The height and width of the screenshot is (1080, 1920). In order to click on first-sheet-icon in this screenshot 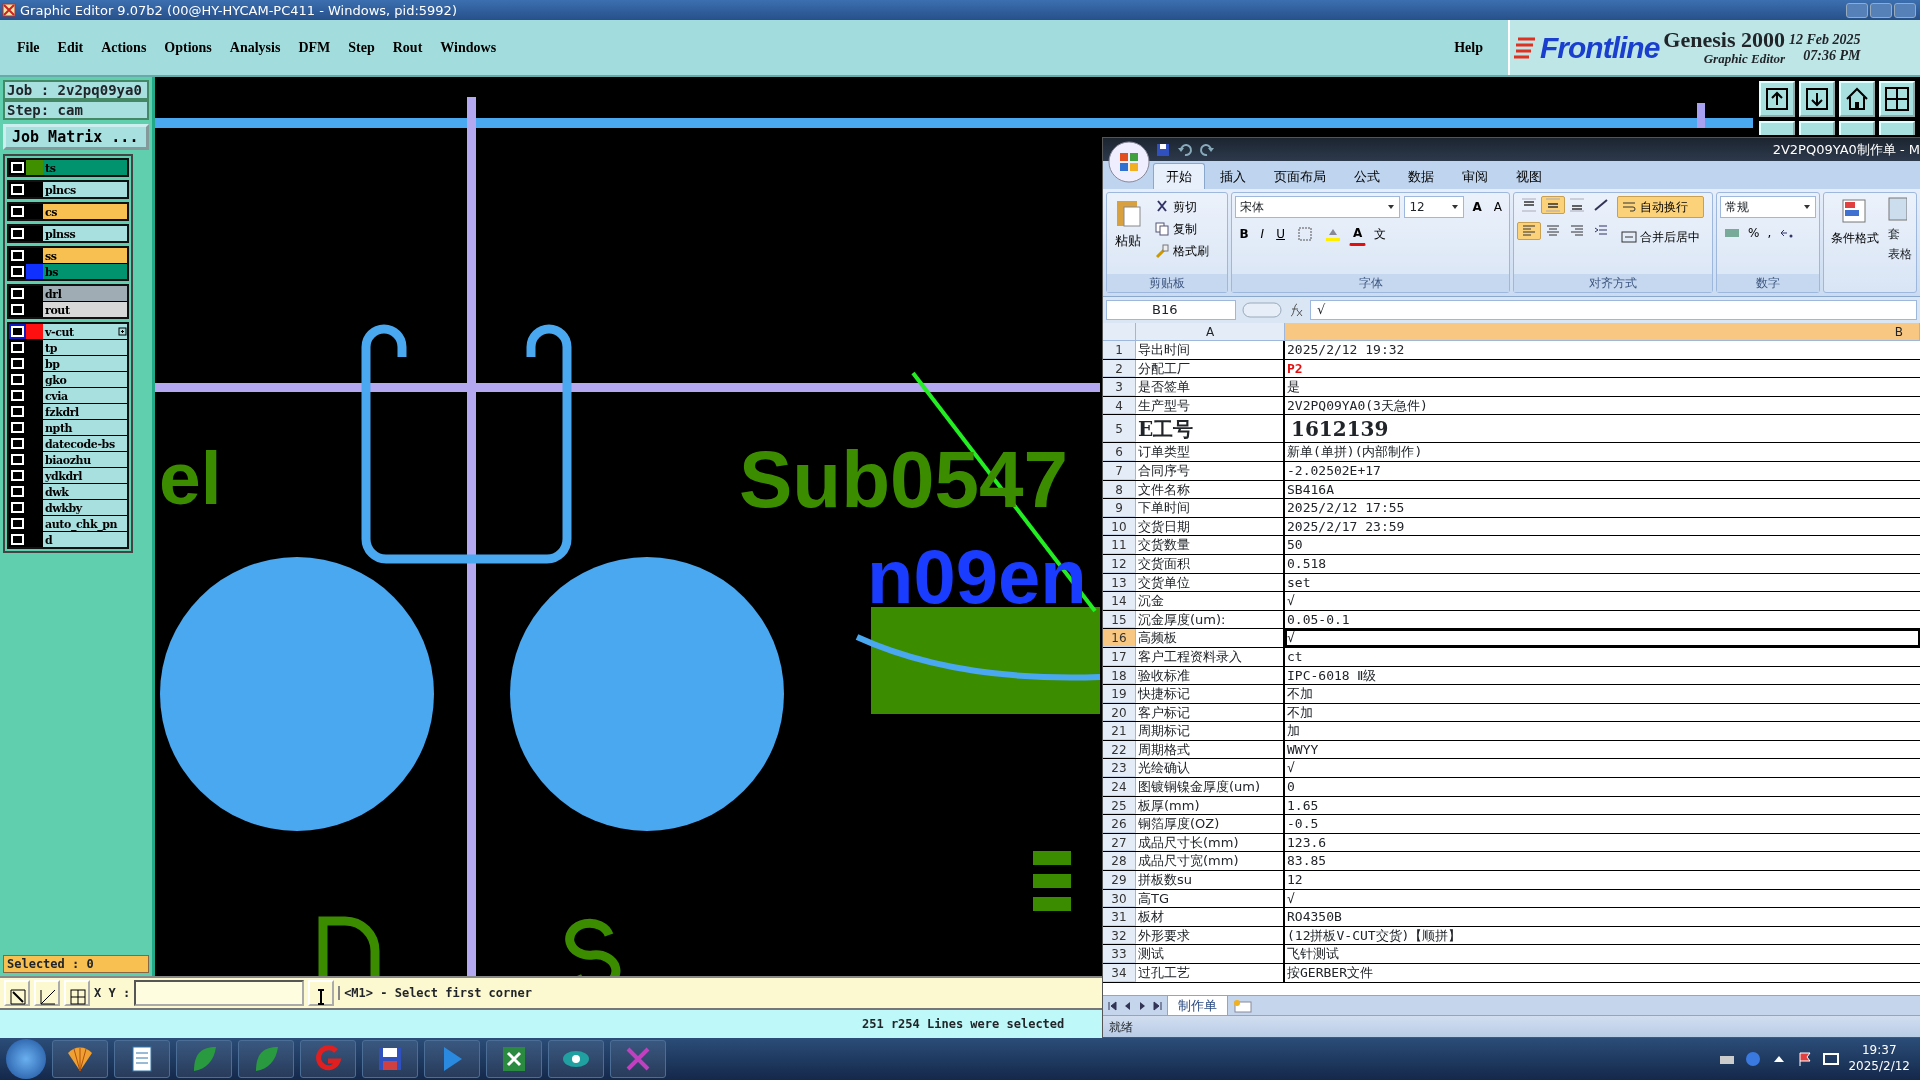, I will do `click(1113, 1005)`.